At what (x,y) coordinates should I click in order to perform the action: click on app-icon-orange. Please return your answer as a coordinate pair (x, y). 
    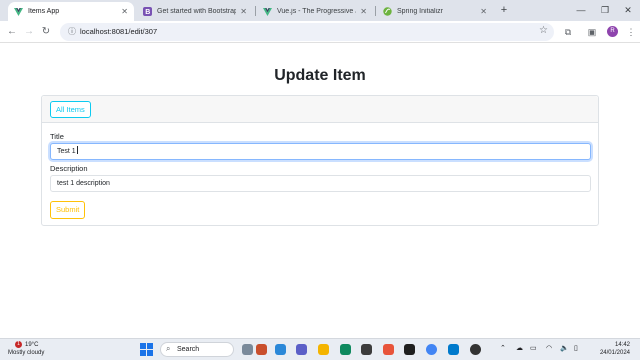
    Looking at the image, I should click on (388, 349).